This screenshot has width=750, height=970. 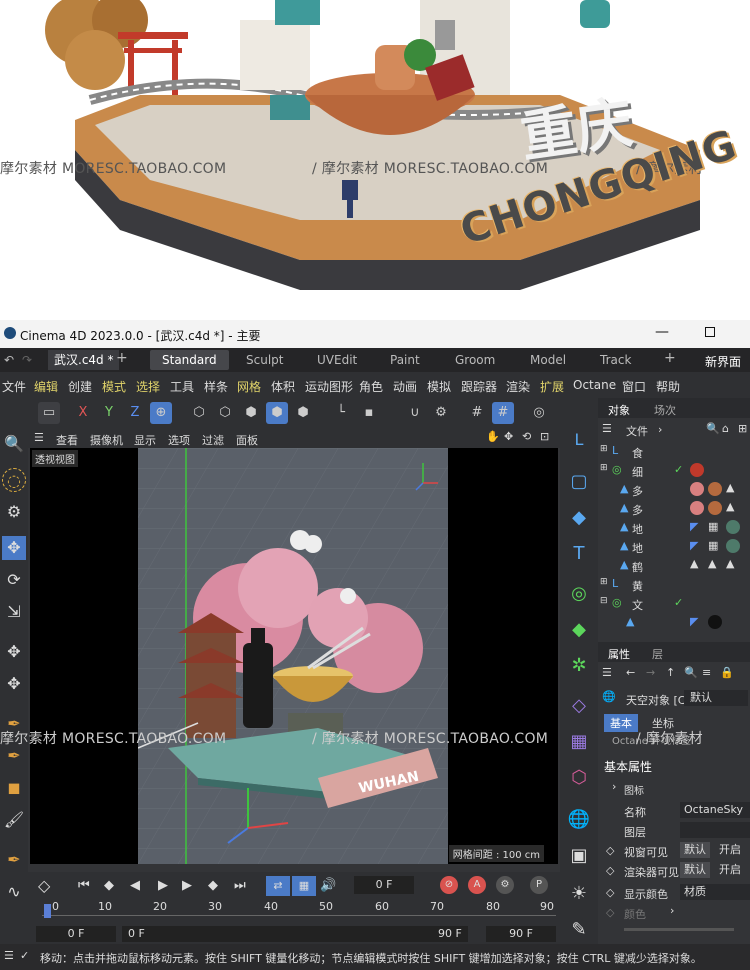 What do you see at coordinates (249, 386) in the screenshot?
I see `menu-mesh: 网格` at bounding box center [249, 386].